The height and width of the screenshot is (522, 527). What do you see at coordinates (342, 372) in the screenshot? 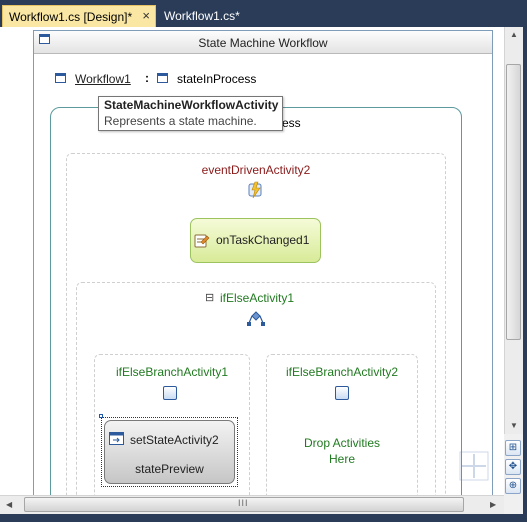
I see `branch-2-title: ifElseBranchActivity2` at bounding box center [342, 372].